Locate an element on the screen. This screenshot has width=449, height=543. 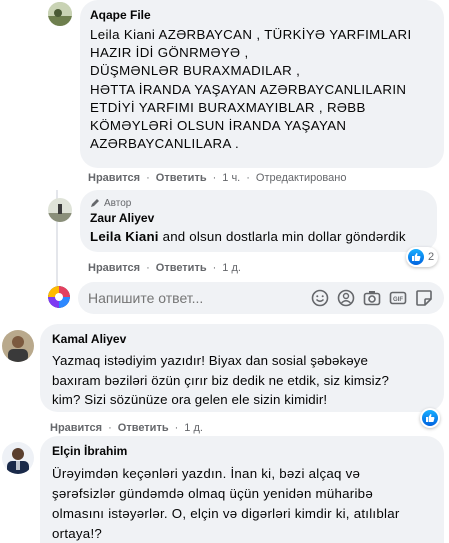
reply-toolbar: GIF is located at coordinates (369, 298).